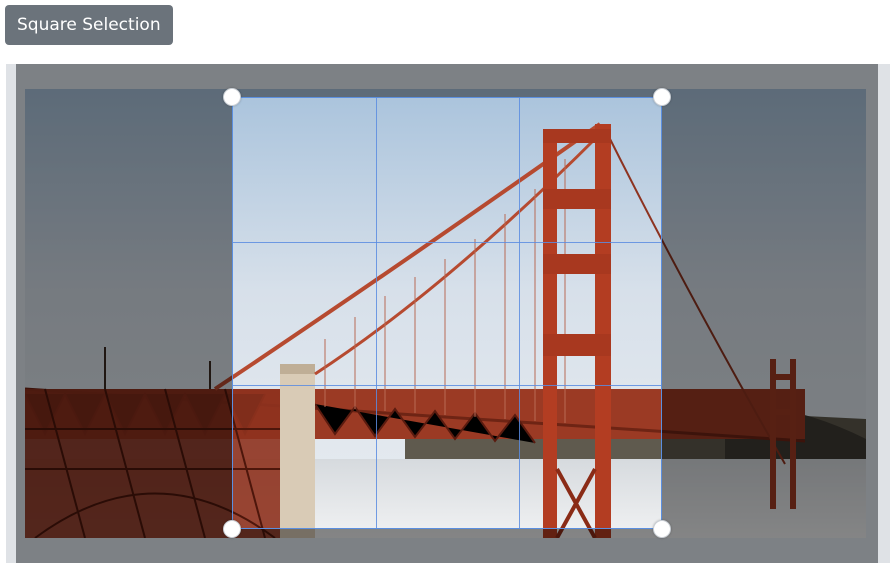  I want to click on crop-handle-top-right, so click(662, 97).